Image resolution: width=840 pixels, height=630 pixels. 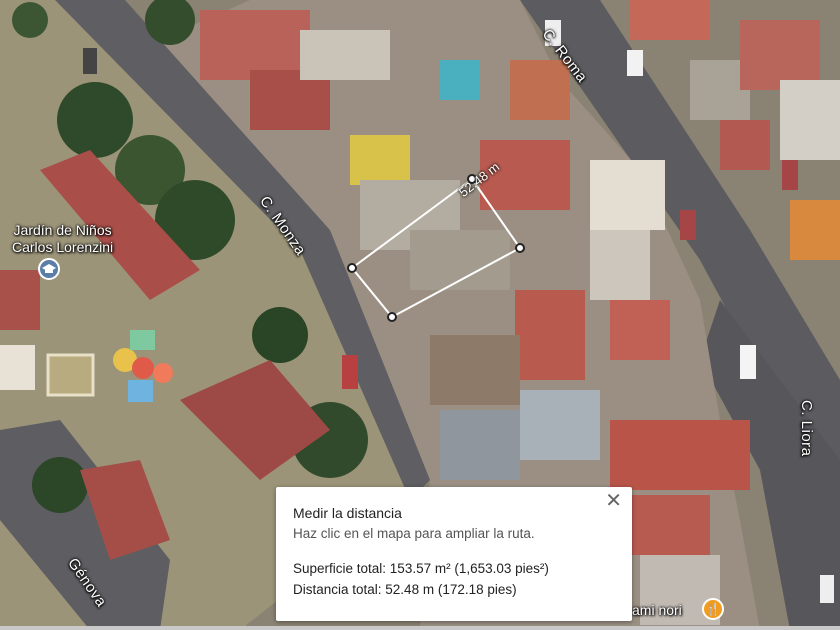 I want to click on school-icon, so click(x=49, y=269).